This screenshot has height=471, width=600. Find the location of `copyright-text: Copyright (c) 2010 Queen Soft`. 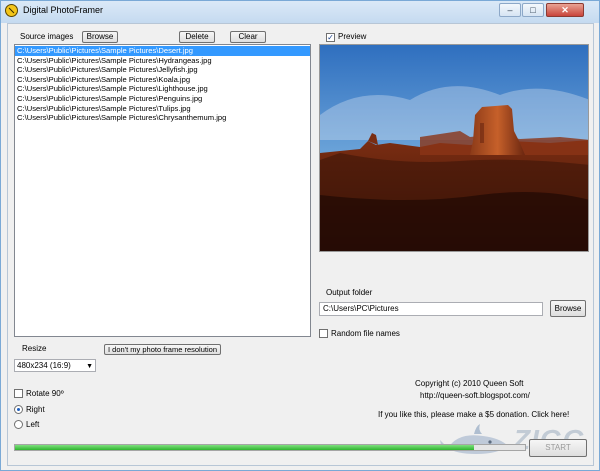

copyright-text: Copyright (c) 2010 Queen Soft is located at coordinates (469, 383).